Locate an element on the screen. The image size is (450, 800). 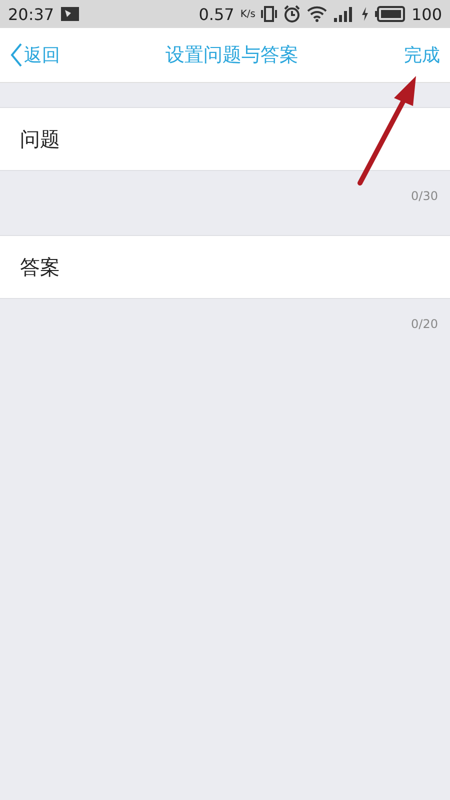
network-speed: 0.57 is located at coordinates (216, 14).